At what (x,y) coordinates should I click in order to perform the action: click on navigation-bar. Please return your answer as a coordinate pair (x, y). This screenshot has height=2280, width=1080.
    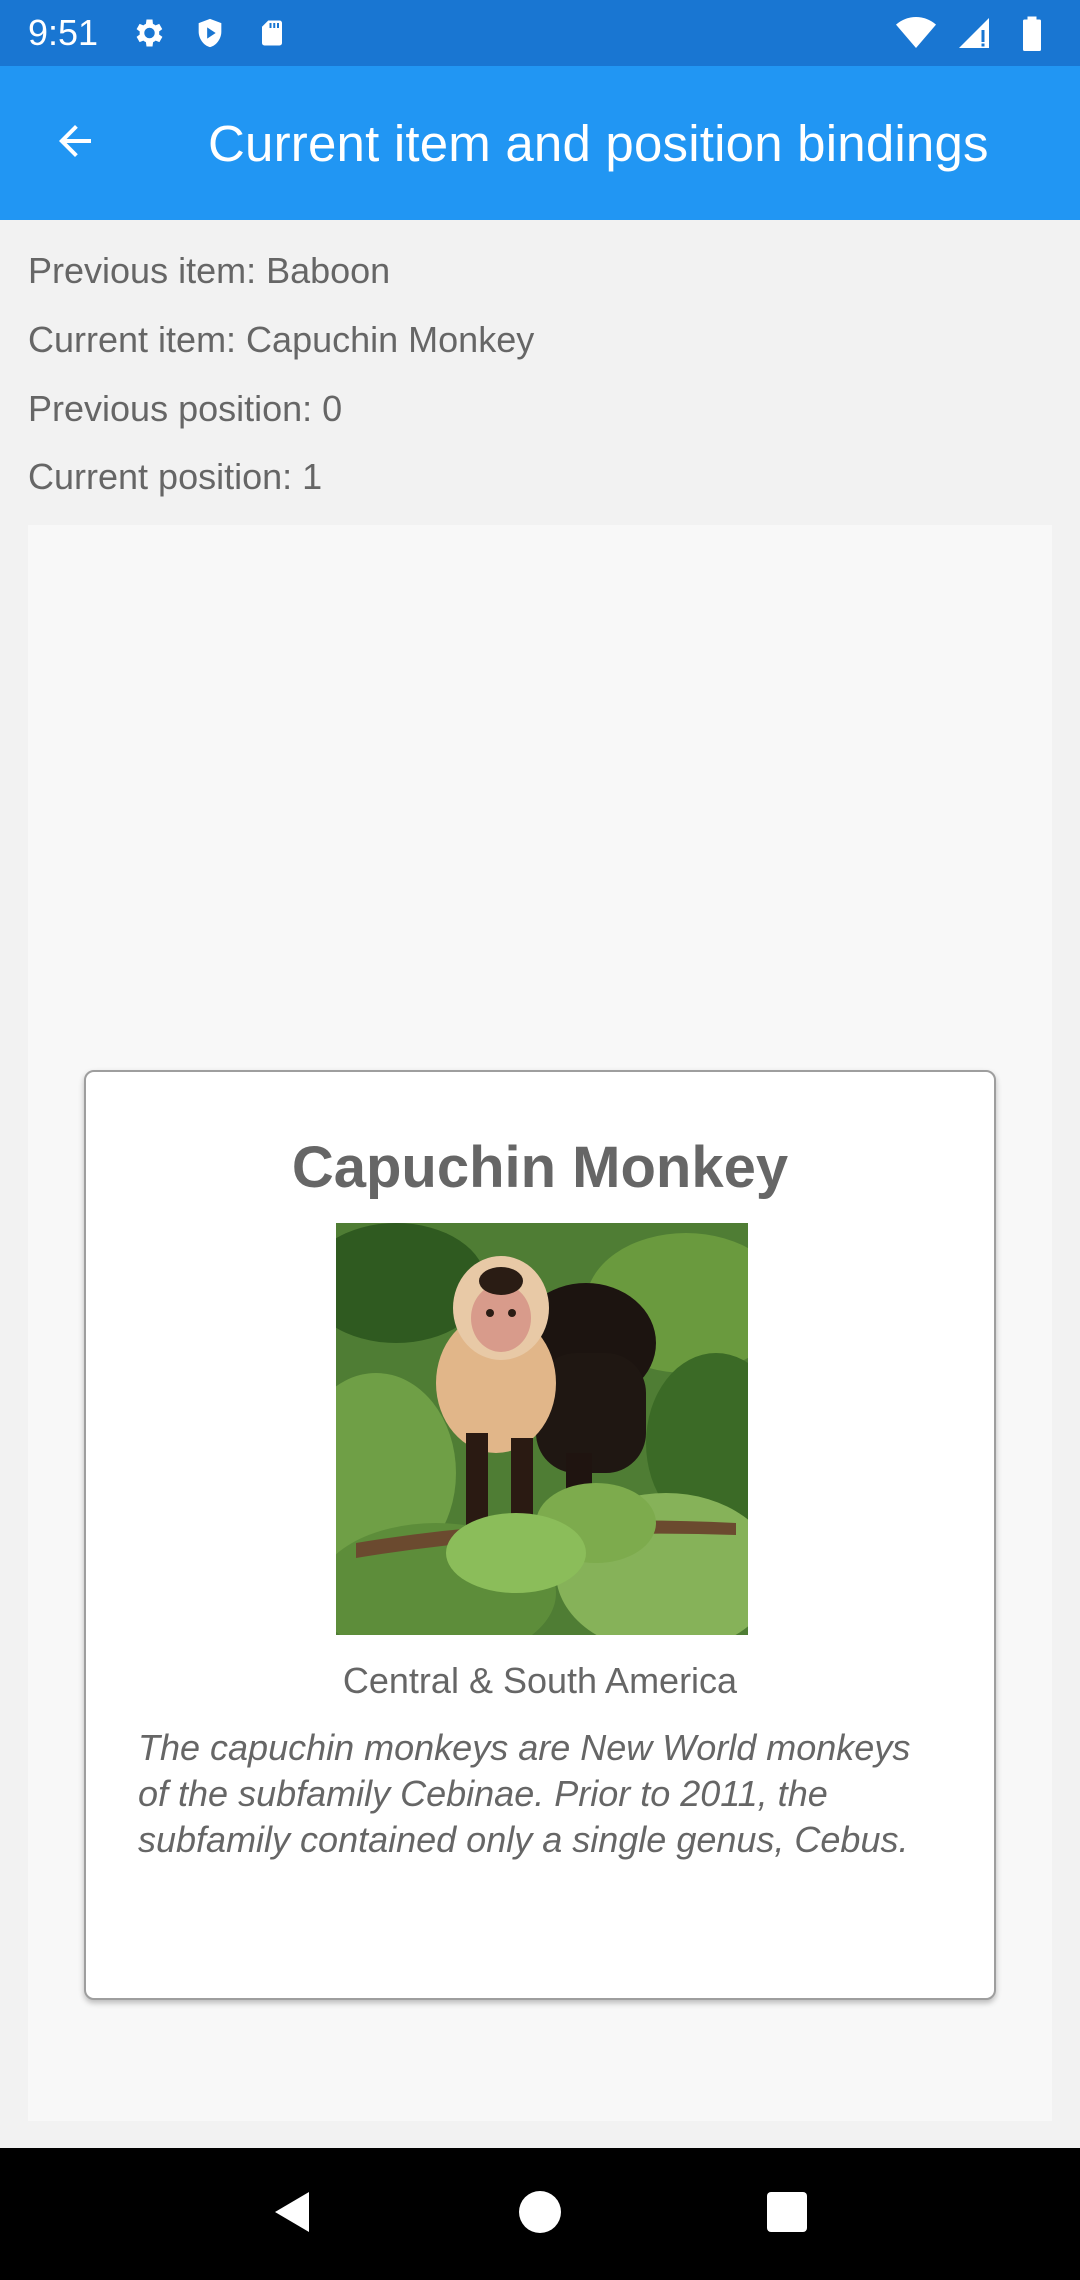
    Looking at the image, I should click on (540, 2214).